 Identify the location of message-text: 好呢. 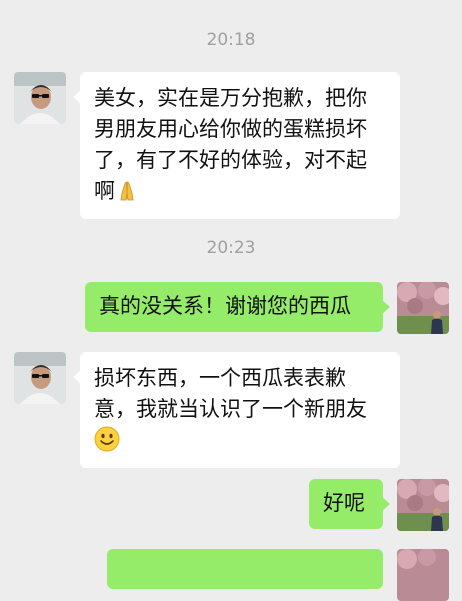
(344, 503).